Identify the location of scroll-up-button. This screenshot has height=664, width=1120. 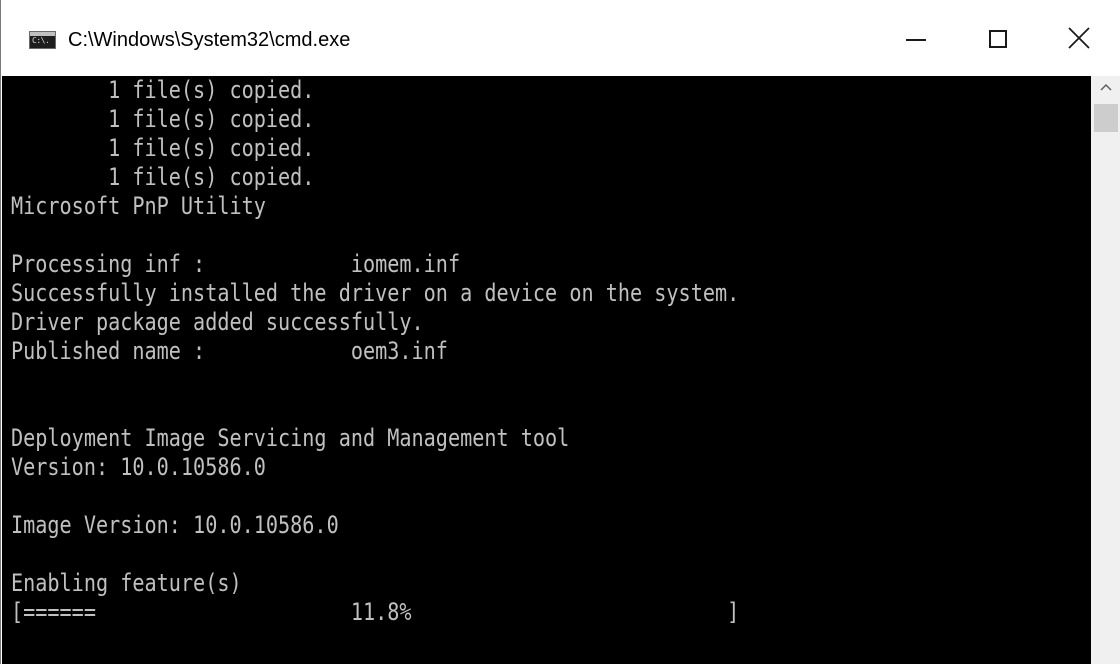
(1105, 88).